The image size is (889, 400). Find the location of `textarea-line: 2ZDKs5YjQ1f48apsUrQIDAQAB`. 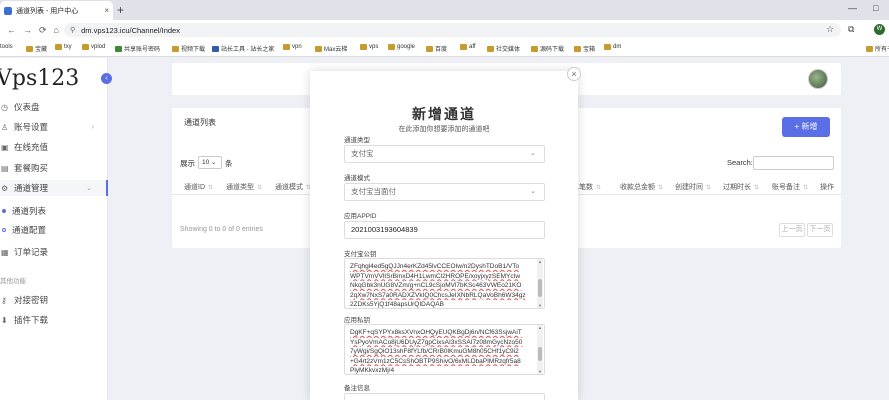

textarea-line: 2ZDKs5YjQ1f48apsUrQIDAQAB is located at coordinates (397, 304).